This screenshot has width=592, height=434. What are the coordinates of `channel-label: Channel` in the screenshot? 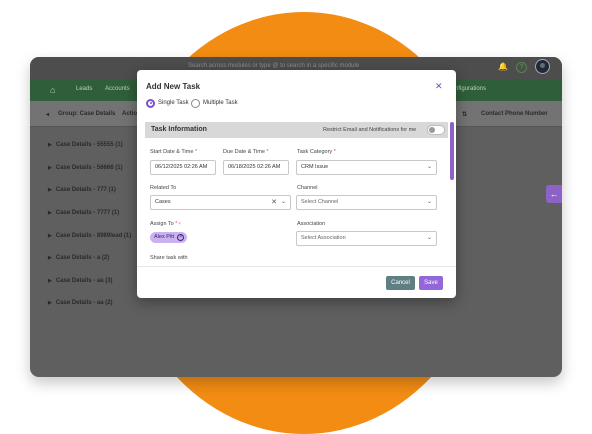 It's located at (307, 188).